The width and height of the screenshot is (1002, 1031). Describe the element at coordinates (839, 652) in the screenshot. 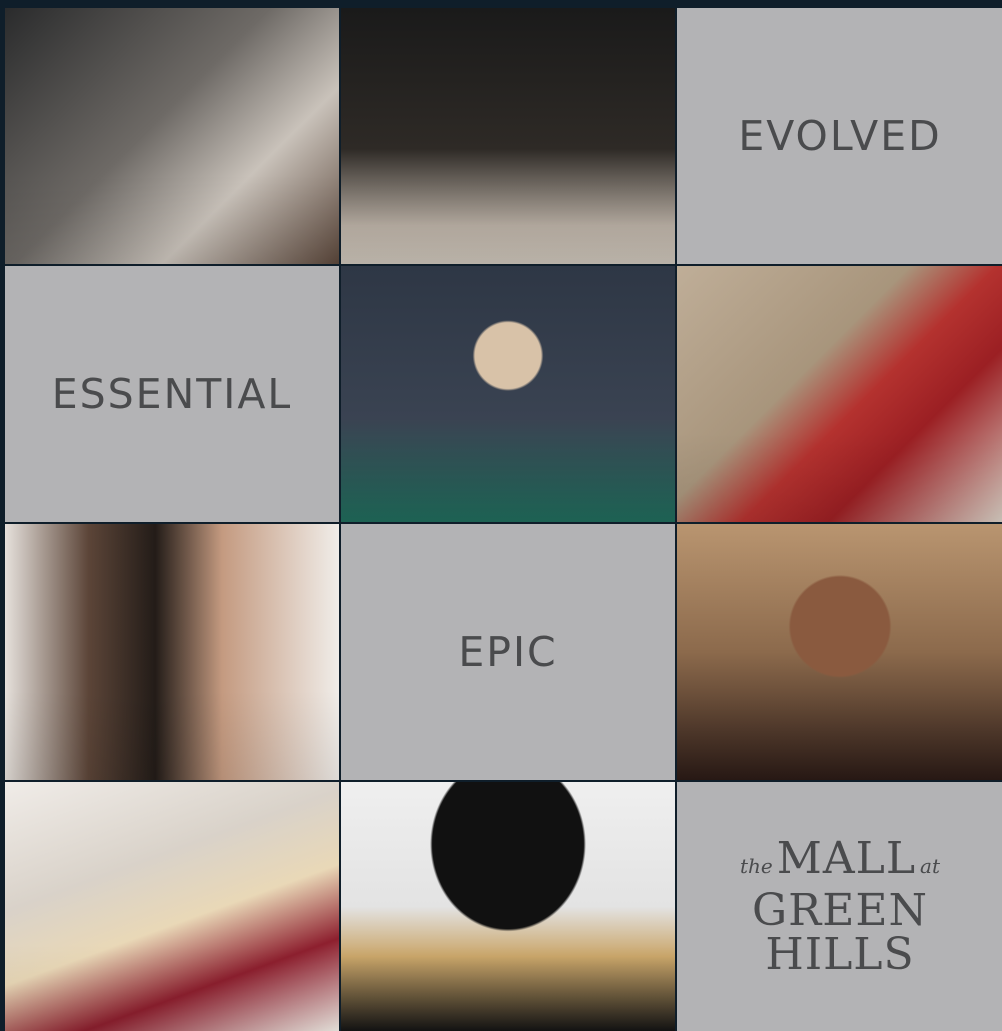

I see `smiling-woman-photo` at that location.